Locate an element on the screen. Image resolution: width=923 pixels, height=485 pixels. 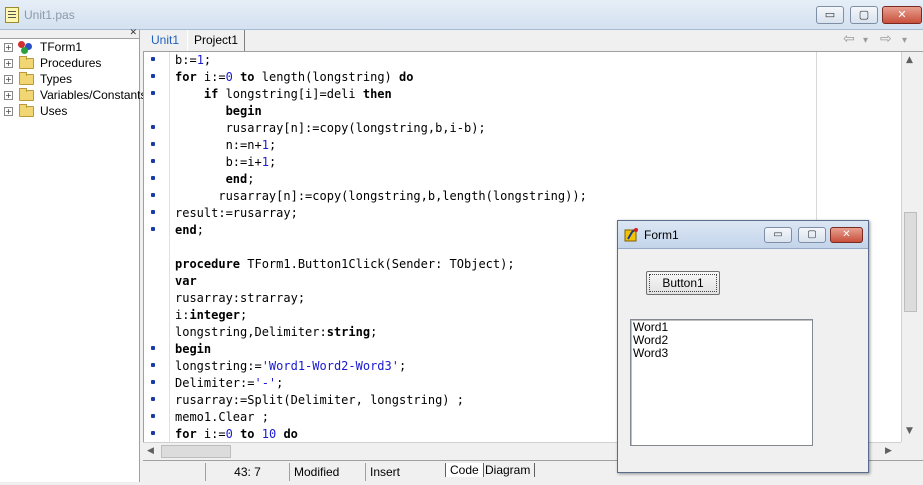
tree-item-tform1: + TForm1 is located at coordinates (69, 47).